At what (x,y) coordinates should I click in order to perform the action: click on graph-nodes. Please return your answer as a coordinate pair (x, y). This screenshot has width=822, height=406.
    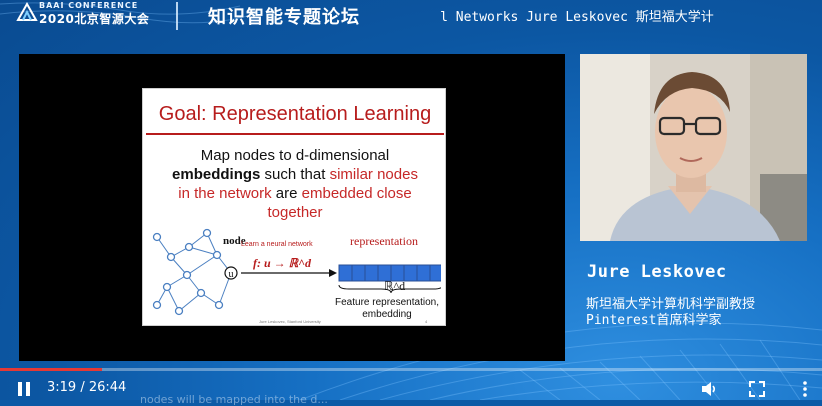
    Looking at the image, I should click on (188, 272).